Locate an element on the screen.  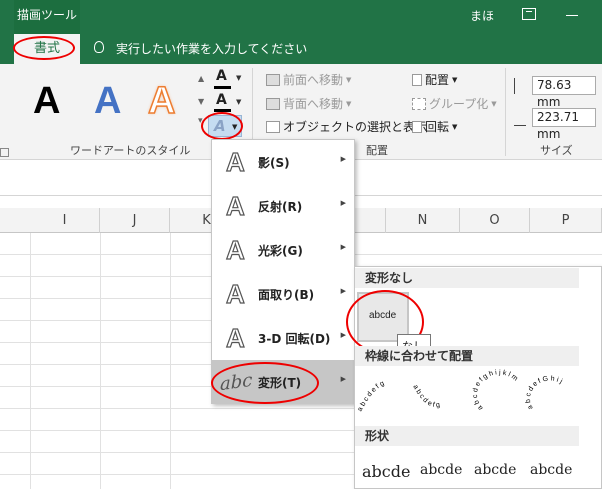
align-button: 配置 ▼ is located at coordinates (434, 79).